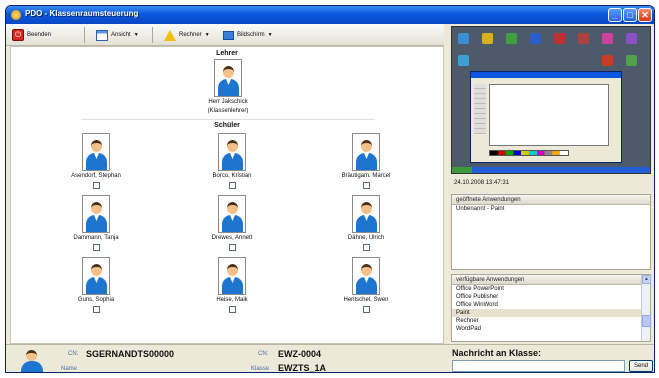  I want to click on quit-label: Beenden, so click(39, 35).